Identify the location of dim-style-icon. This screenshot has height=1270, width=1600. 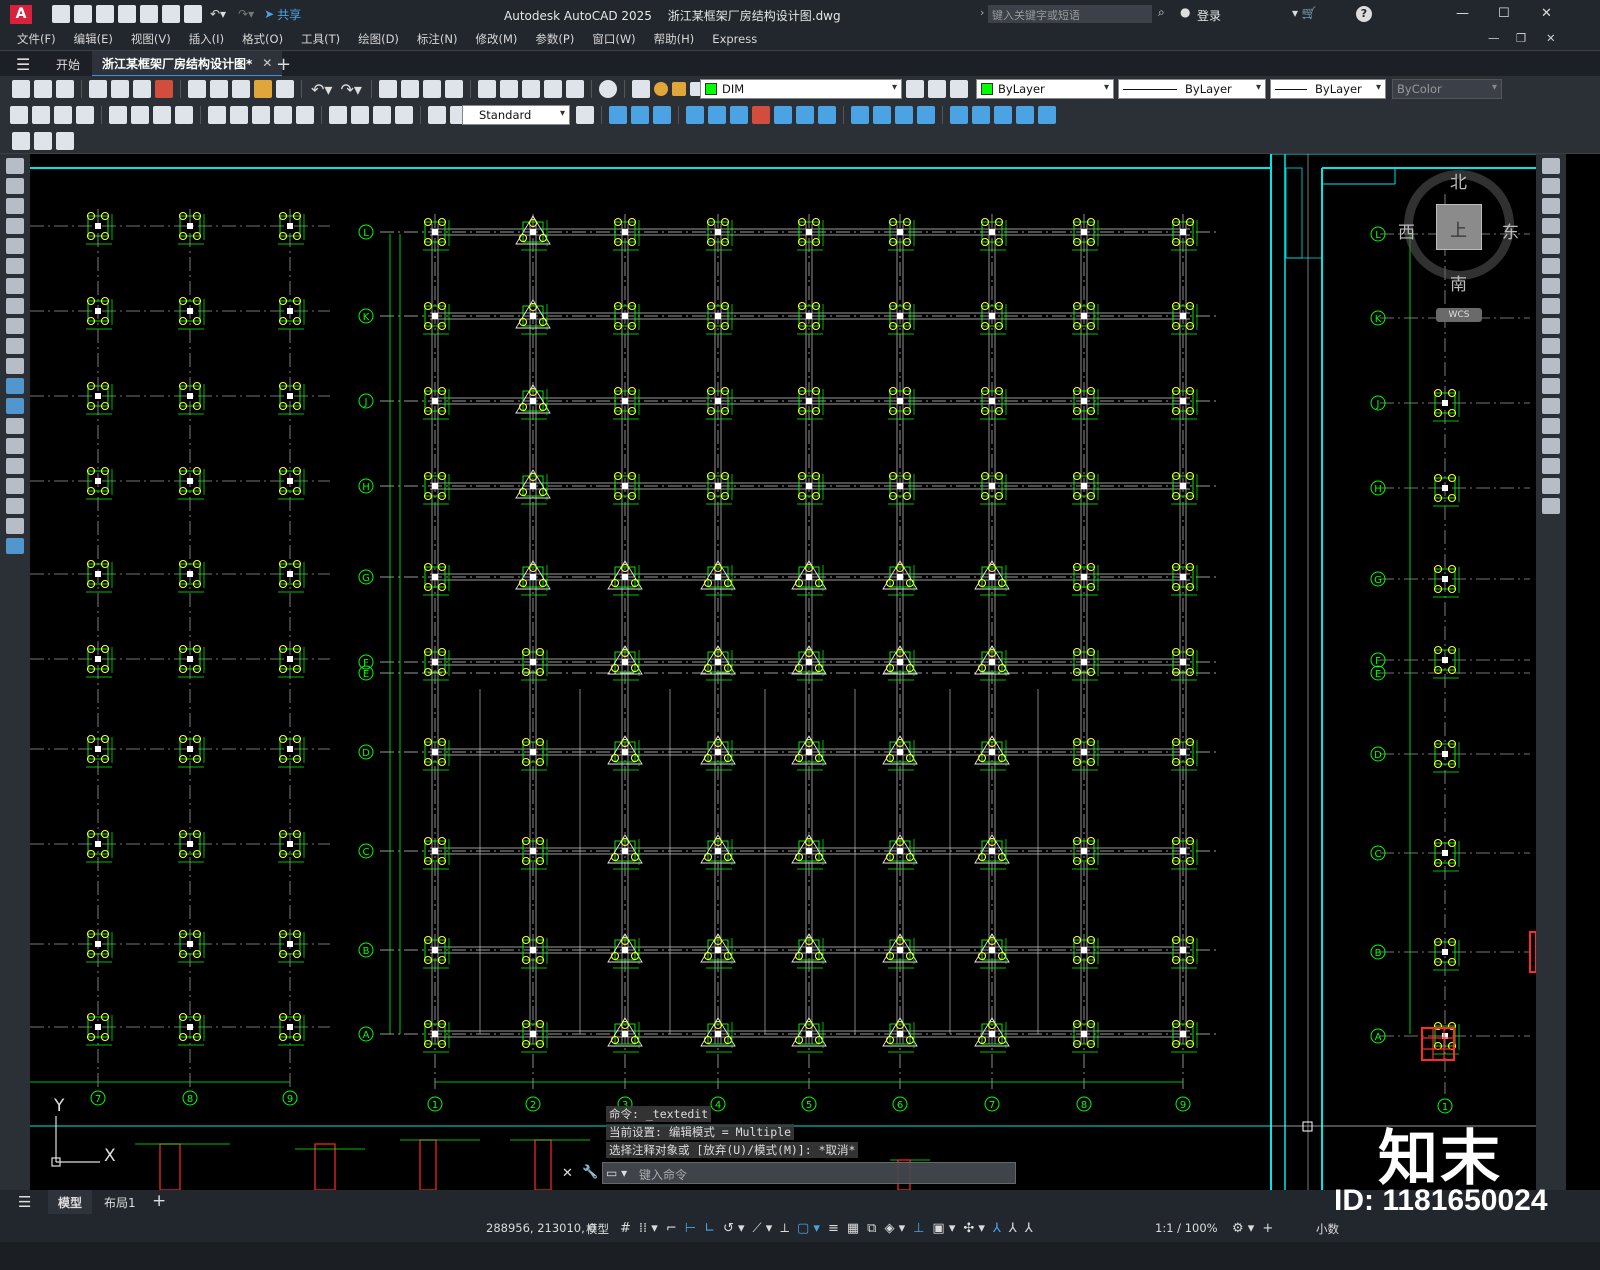
(585, 115).